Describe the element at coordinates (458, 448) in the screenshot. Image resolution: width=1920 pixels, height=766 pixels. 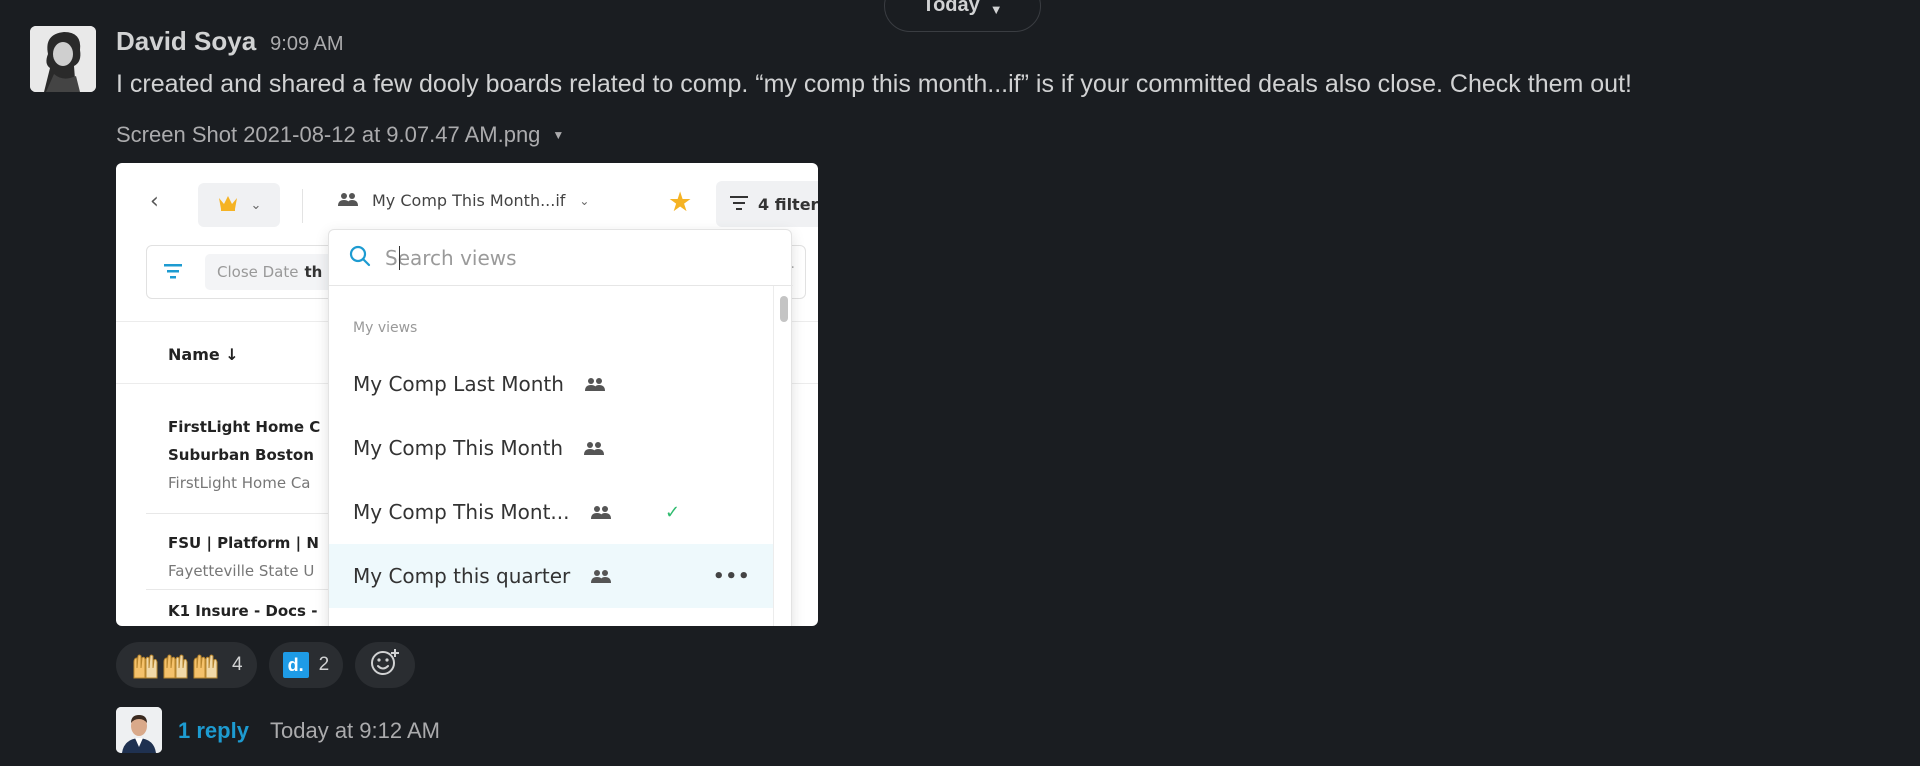
I see `view-item-label: My Comp This Month` at that location.